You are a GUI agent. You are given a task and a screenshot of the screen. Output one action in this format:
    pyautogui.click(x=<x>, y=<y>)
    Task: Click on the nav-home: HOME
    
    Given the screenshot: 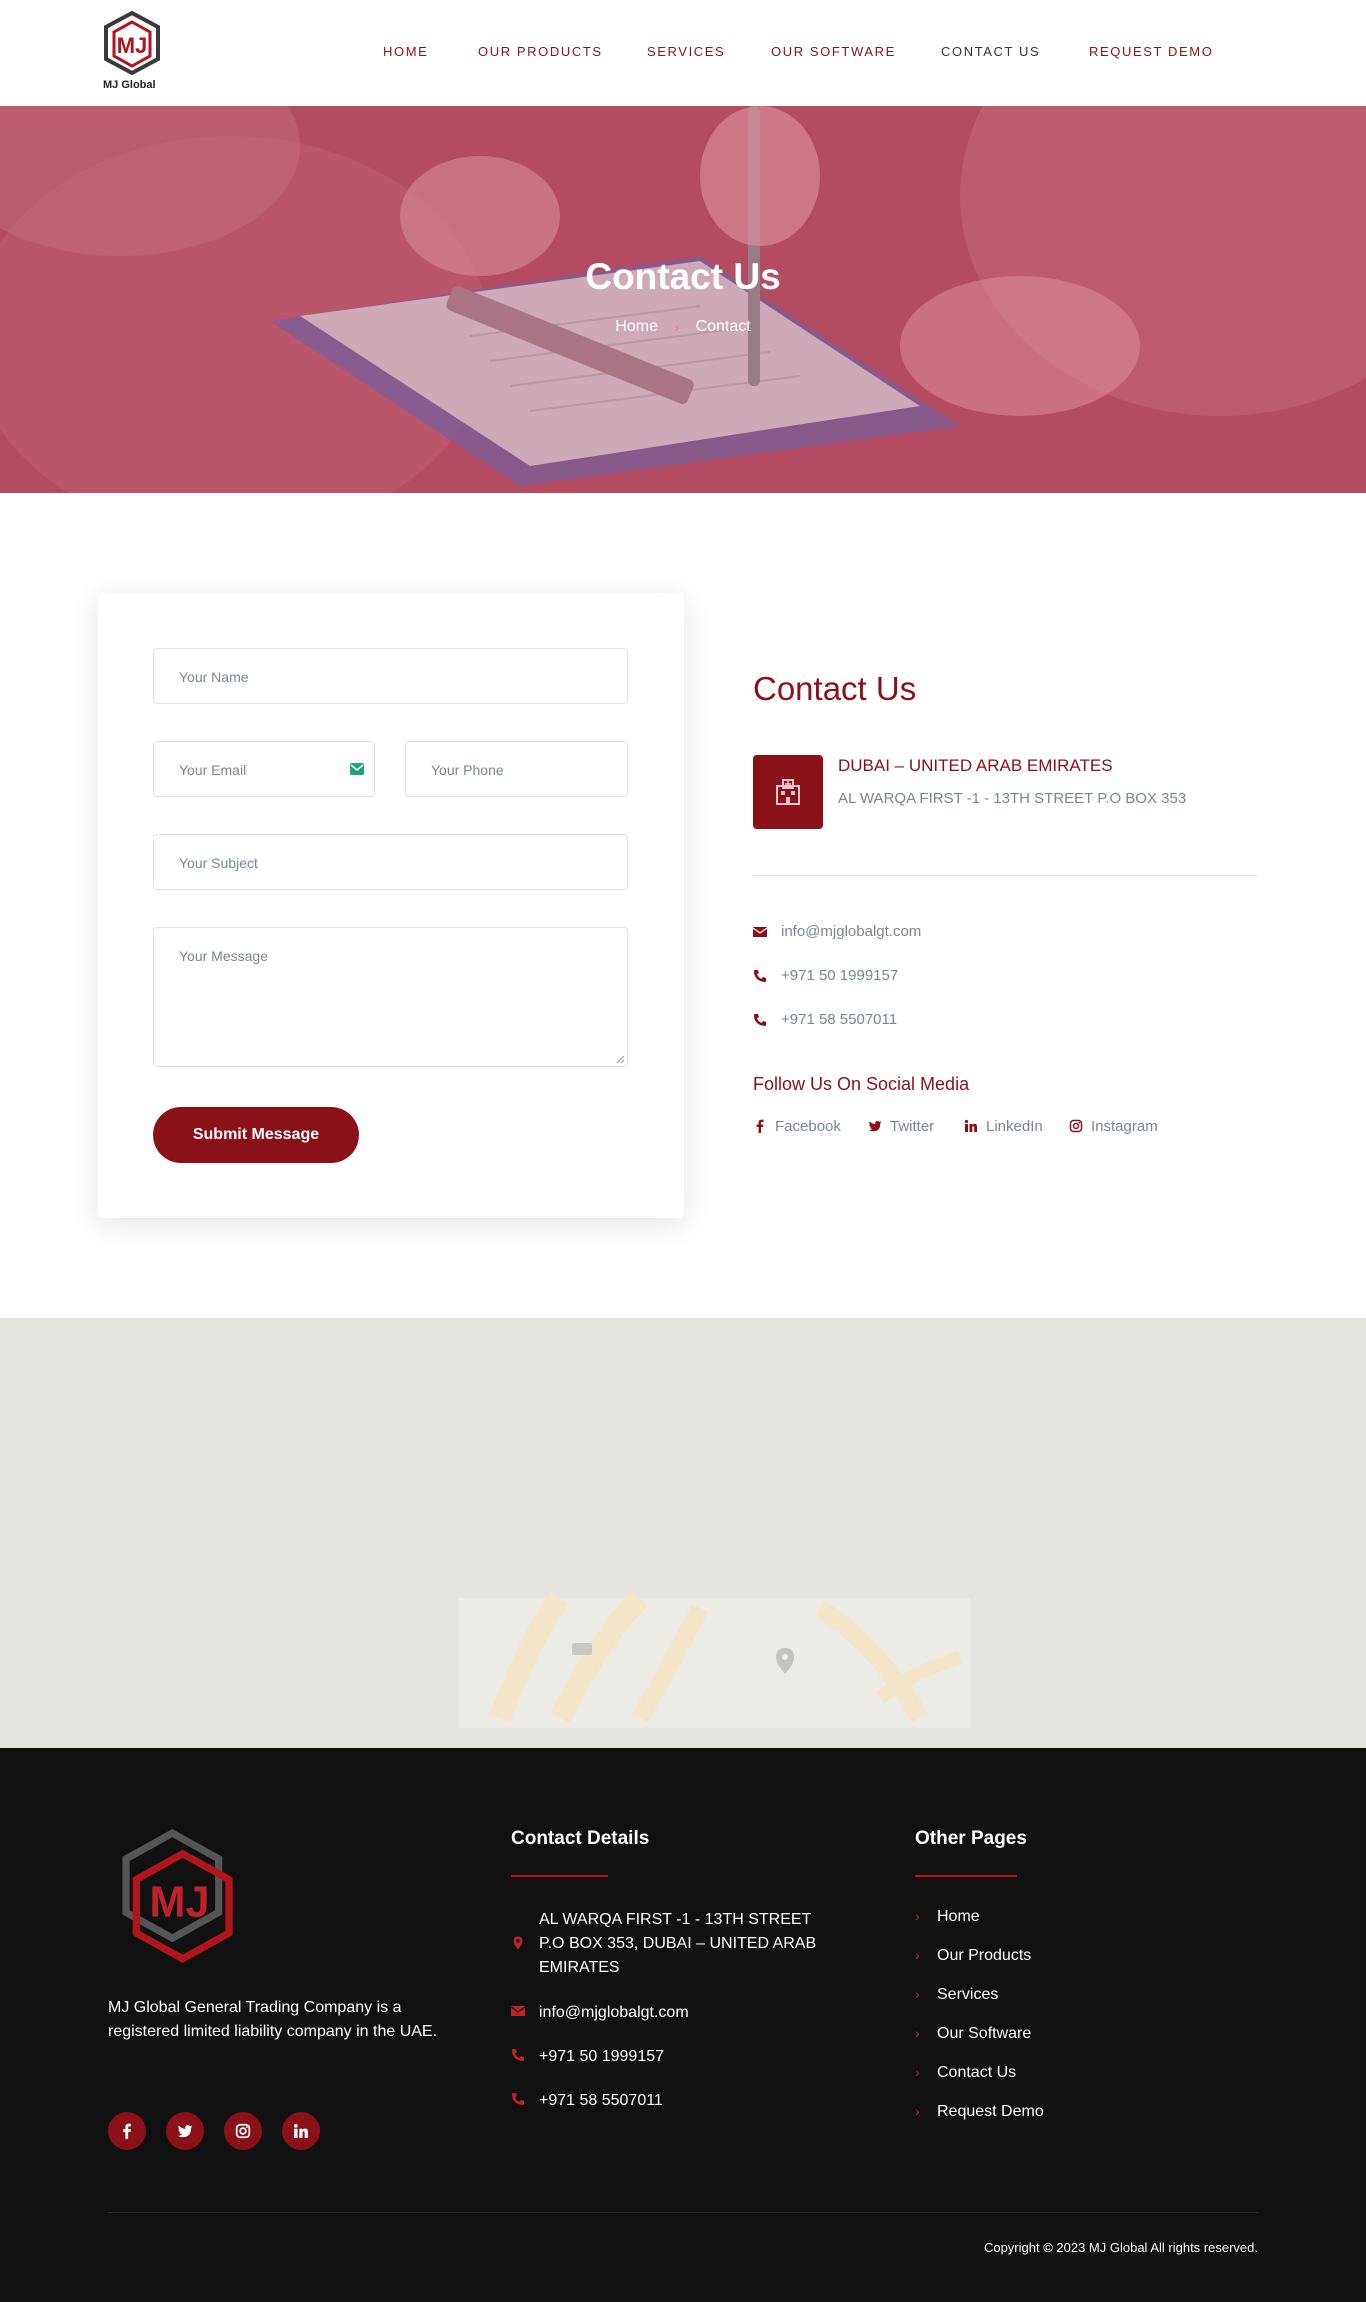 What is the action you would take?
    pyautogui.click(x=405, y=51)
    